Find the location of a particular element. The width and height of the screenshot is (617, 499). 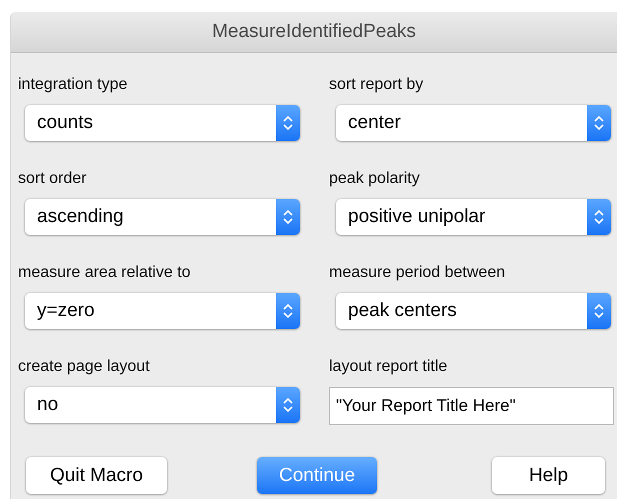

field-label: measure period between is located at coordinates (417, 273).